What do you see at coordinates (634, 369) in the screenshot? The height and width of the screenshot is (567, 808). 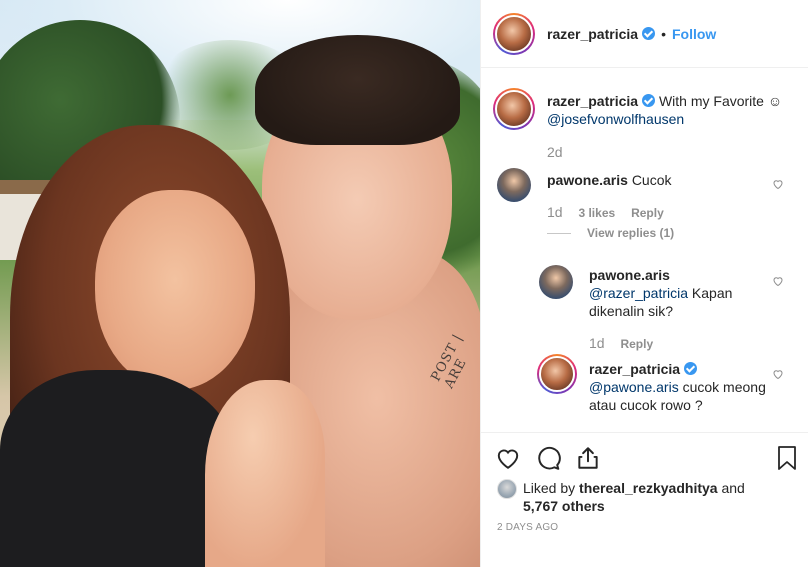 I see `reply-username: razer_patricia` at bounding box center [634, 369].